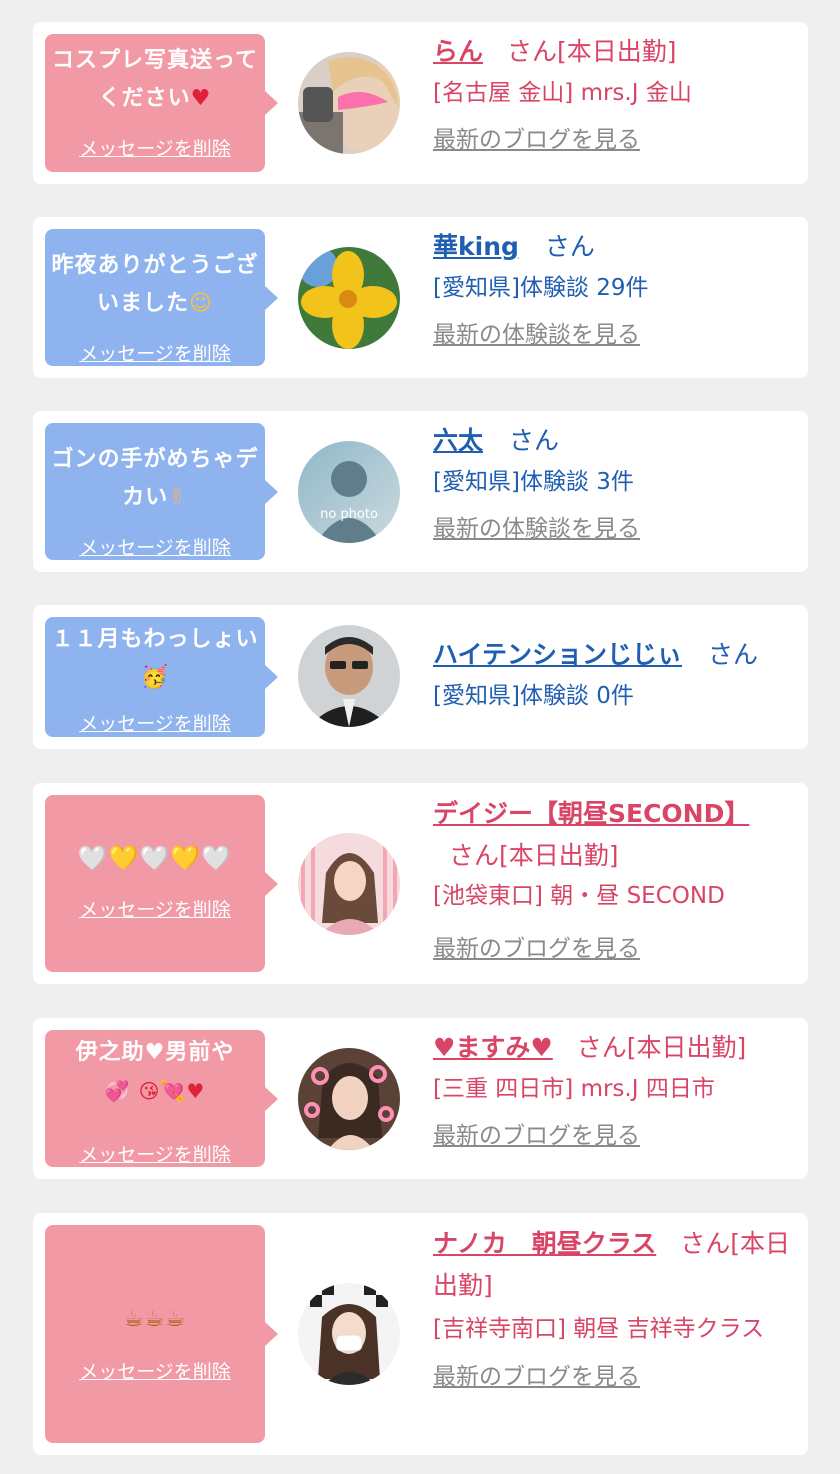  What do you see at coordinates (493, 1047) in the screenshot?
I see `girl-name-link: ♥ますみ♥` at bounding box center [493, 1047].